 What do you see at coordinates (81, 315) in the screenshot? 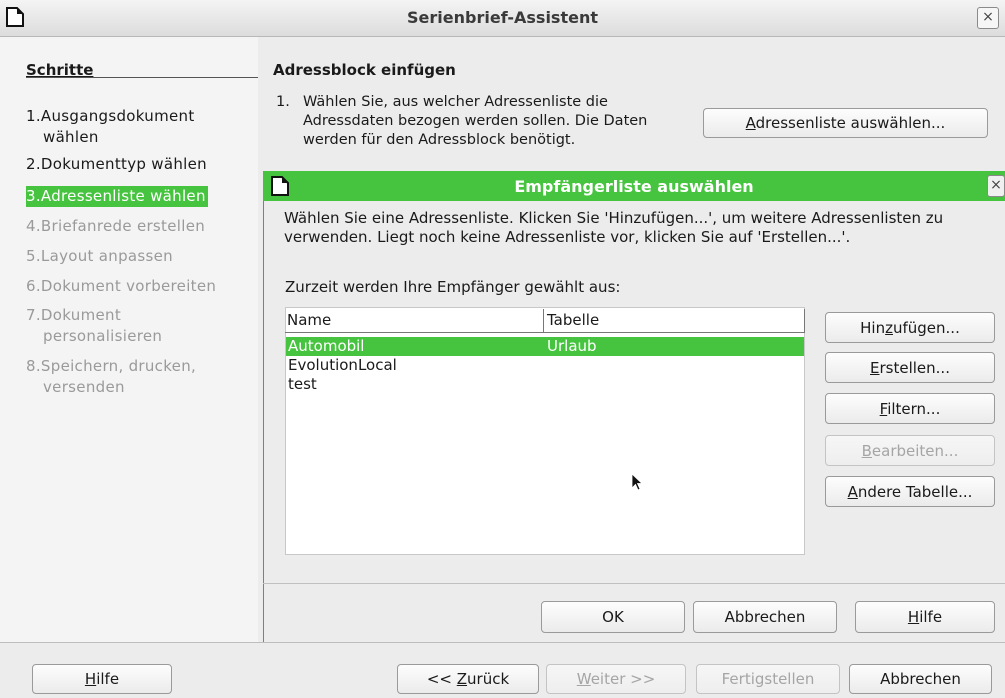
I see `step-7-label: Dokument` at bounding box center [81, 315].